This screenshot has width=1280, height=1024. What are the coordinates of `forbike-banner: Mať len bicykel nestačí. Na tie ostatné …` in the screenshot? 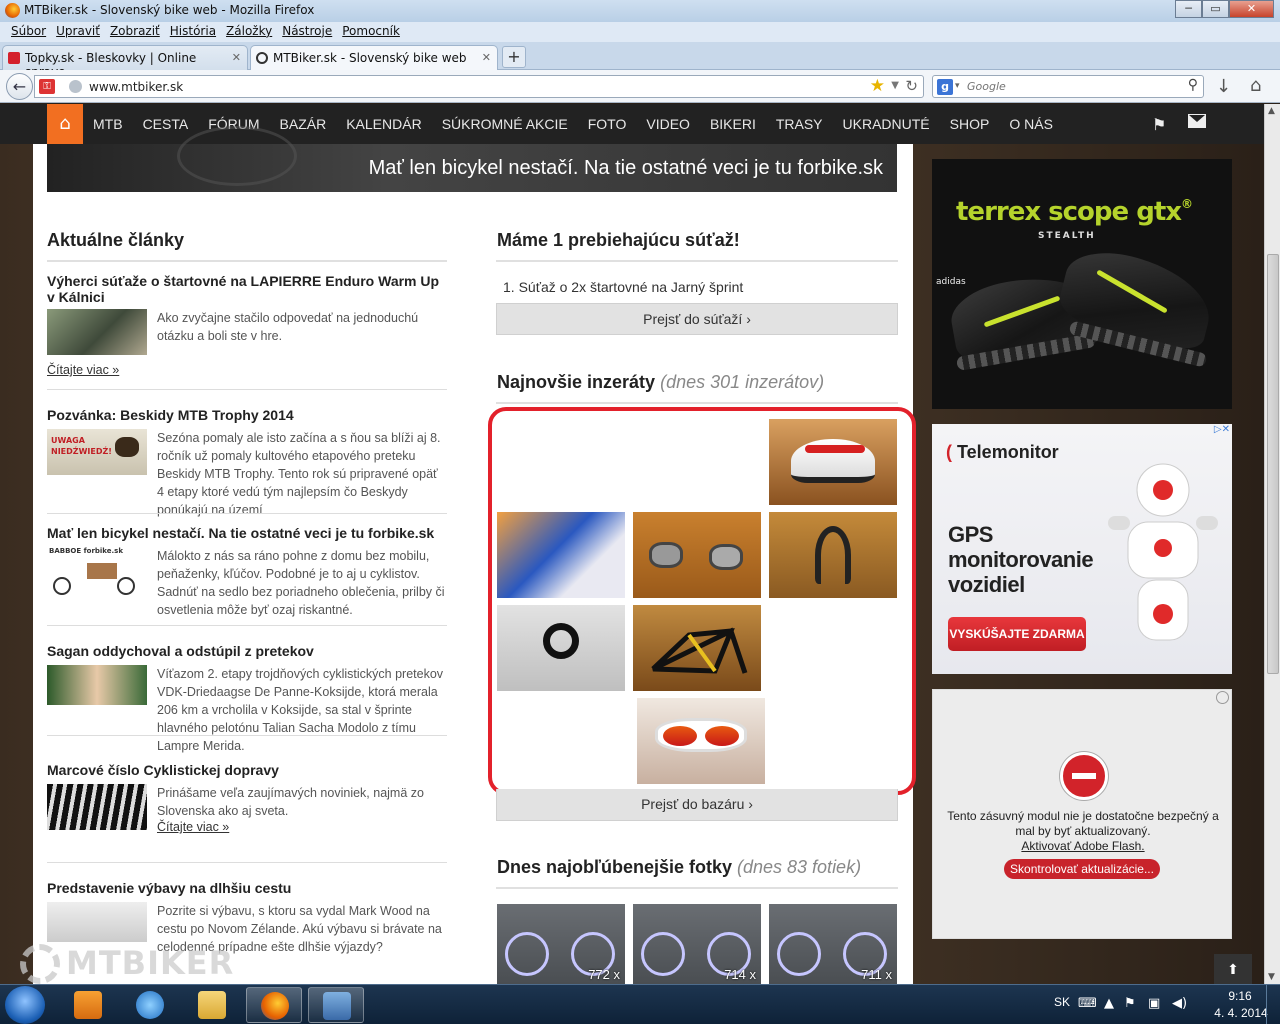 It's located at (472, 159).